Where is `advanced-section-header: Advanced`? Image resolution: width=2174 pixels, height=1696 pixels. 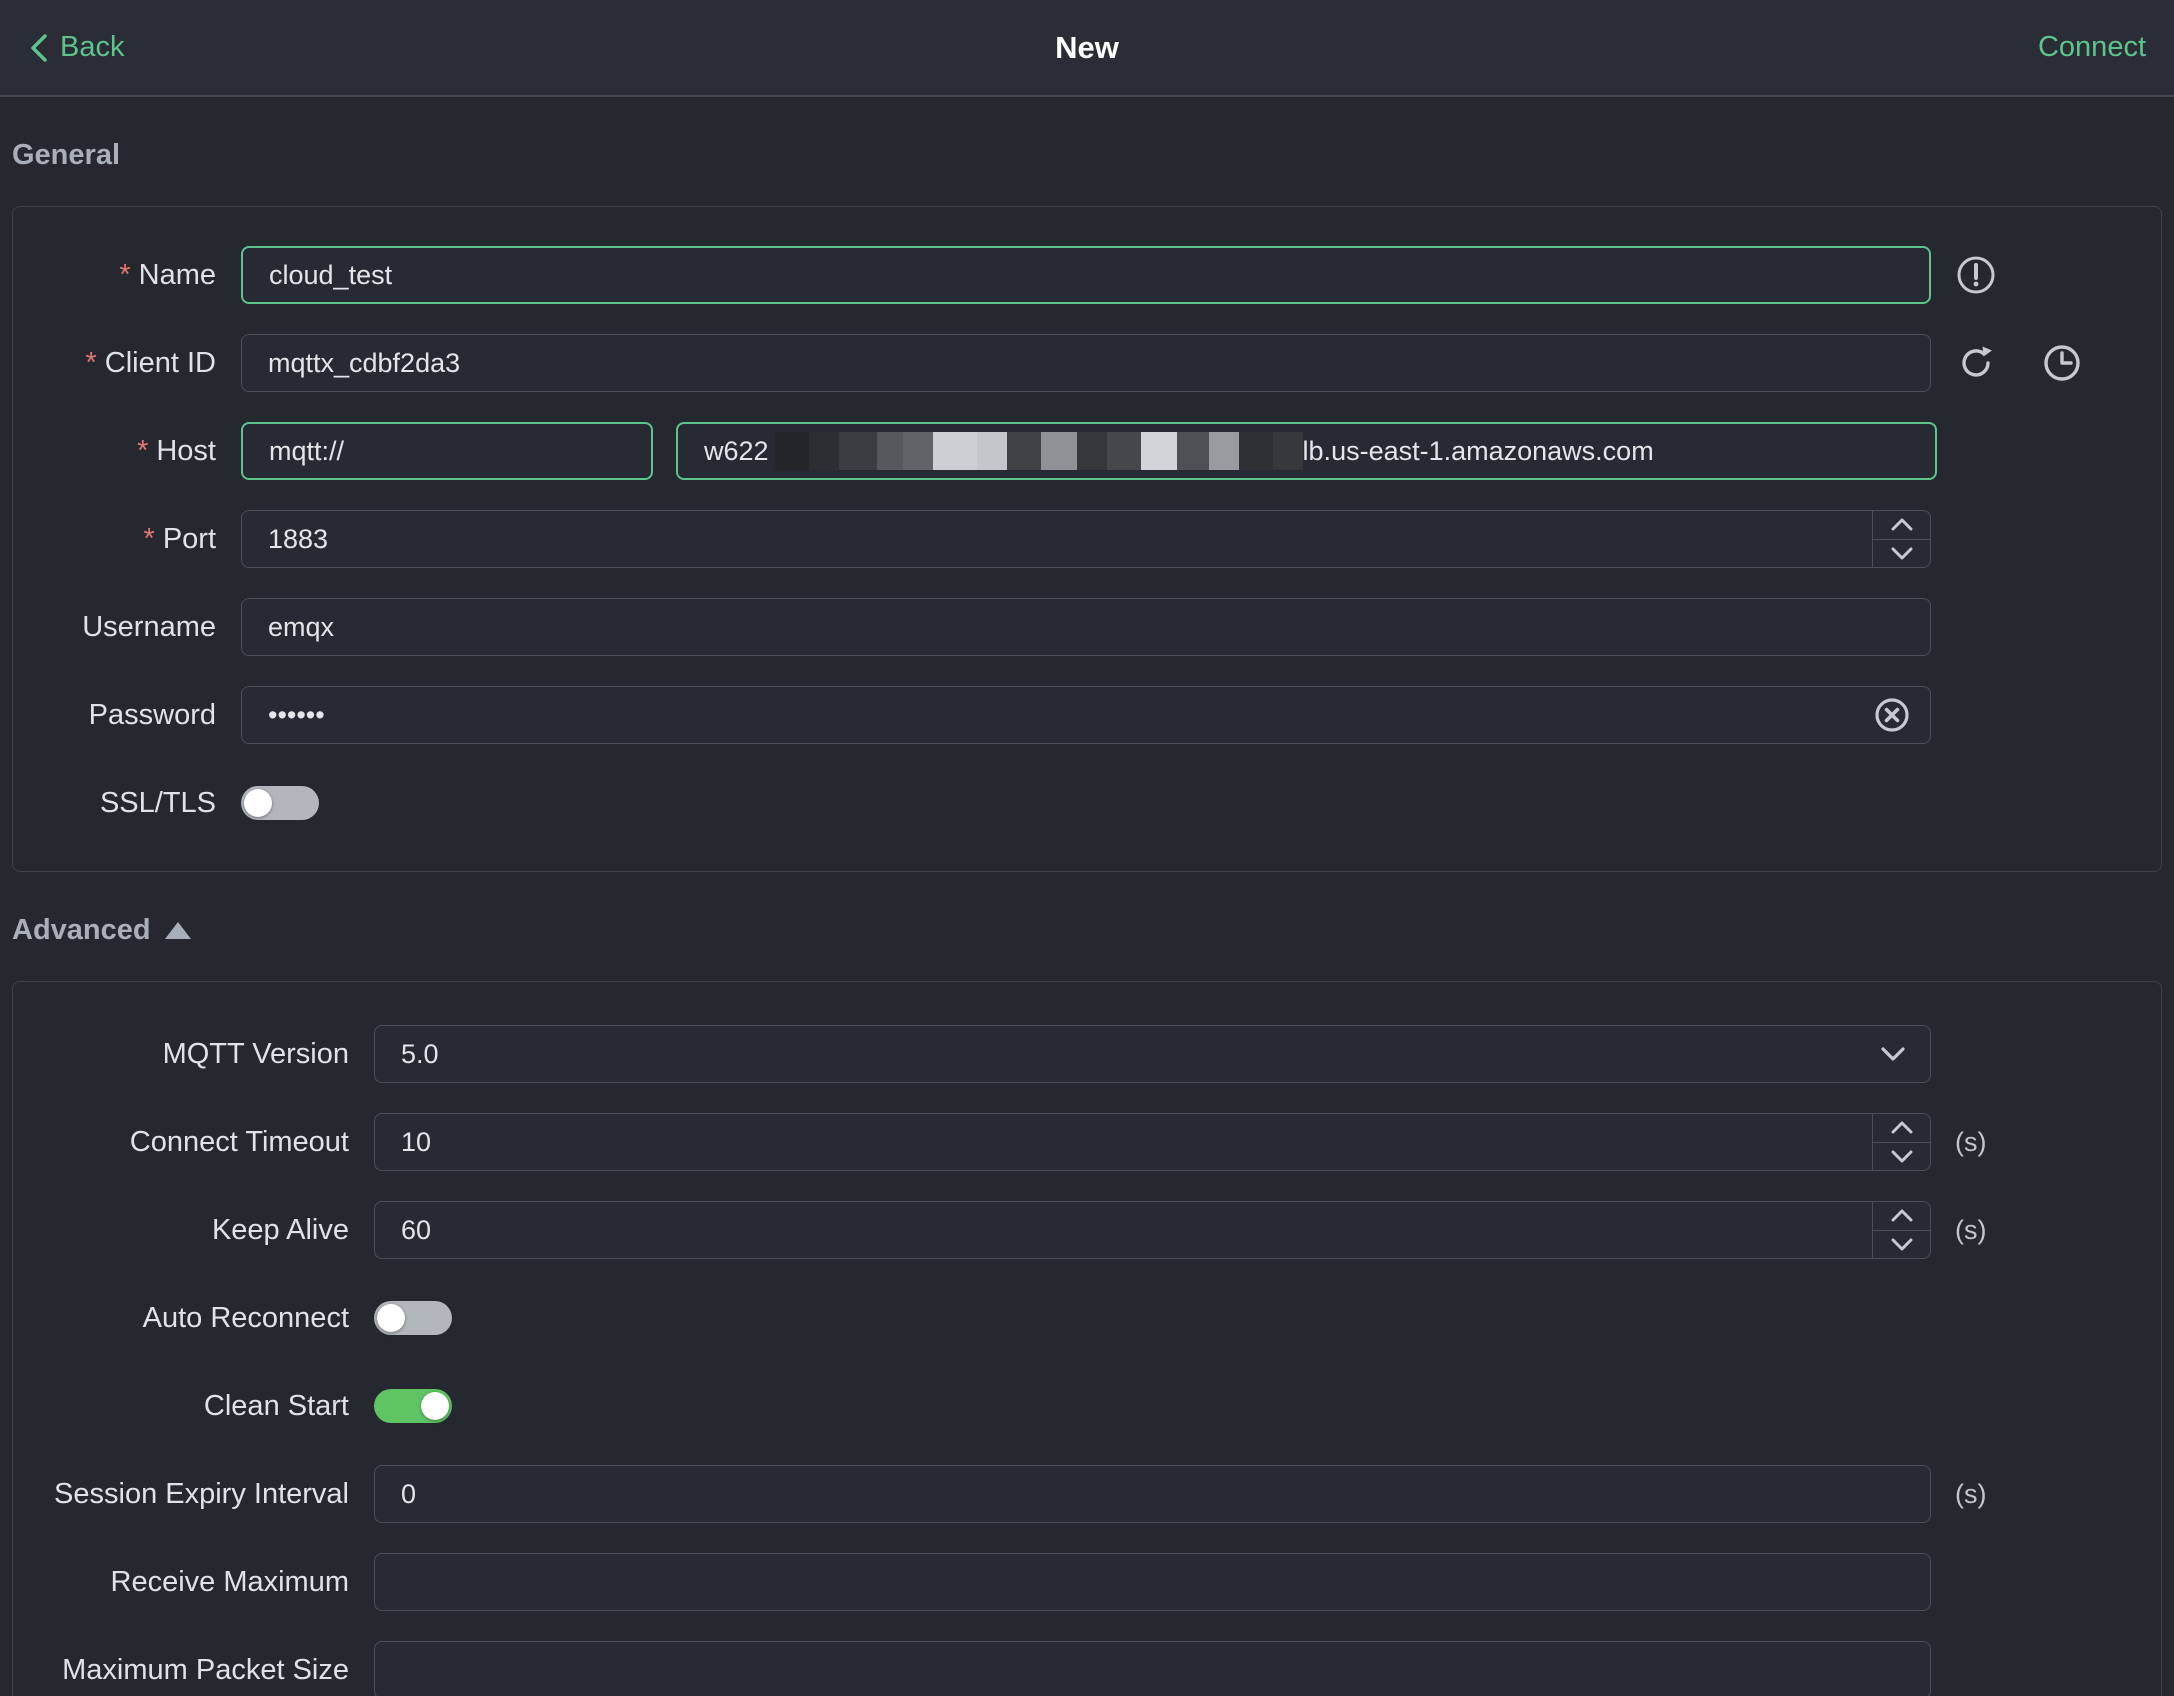
advanced-section-header: Advanced is located at coordinates (1087, 930).